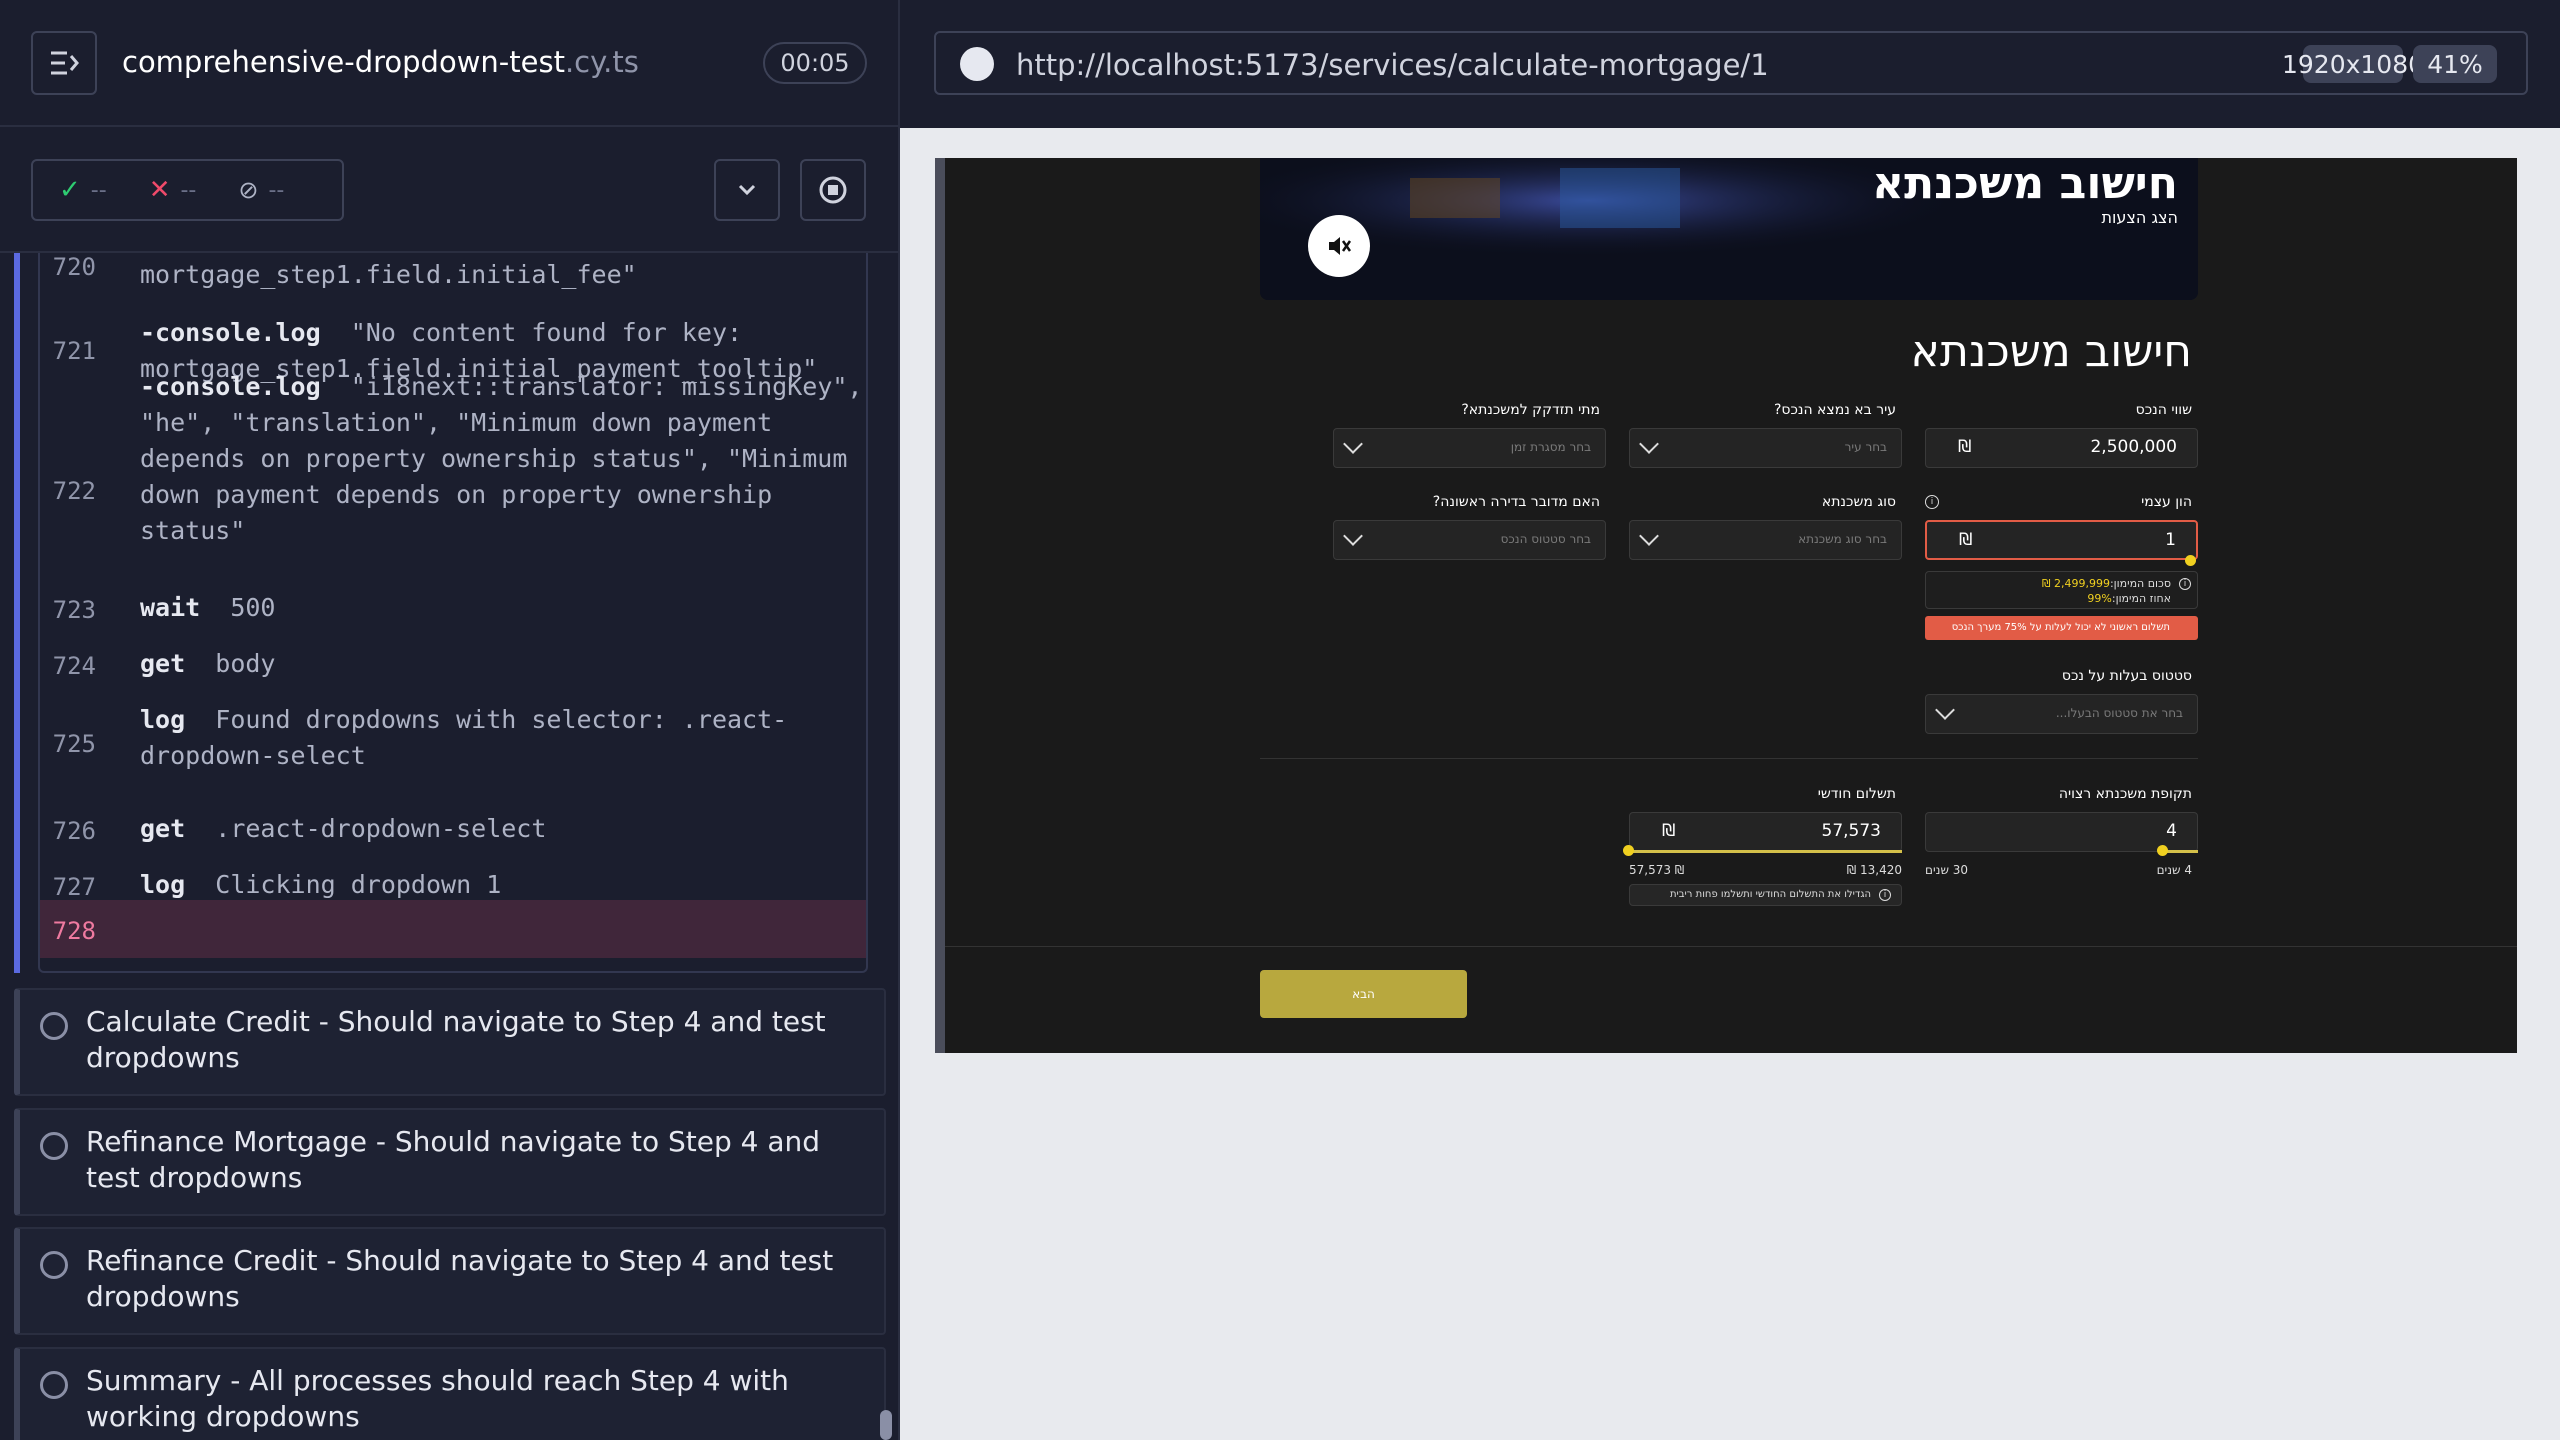  I want to click on city-label: עיר בא נמצא הנכס?, so click(1834, 410).